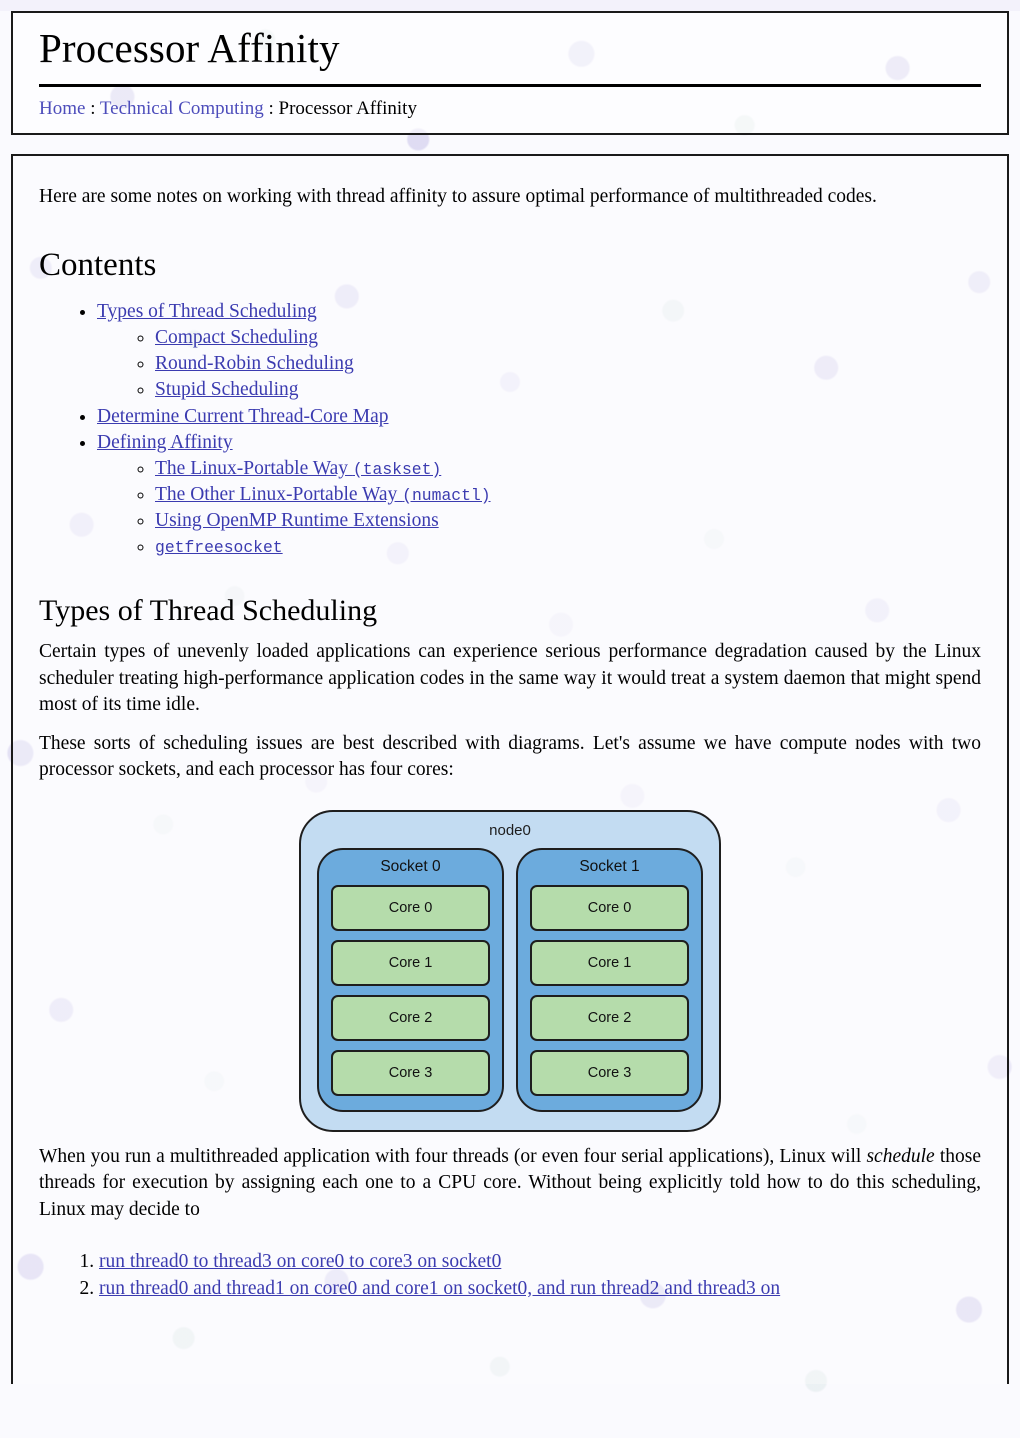 This screenshot has width=1020, height=1438. I want to click on toc-subitem: Compact Scheduling, so click(568, 338).